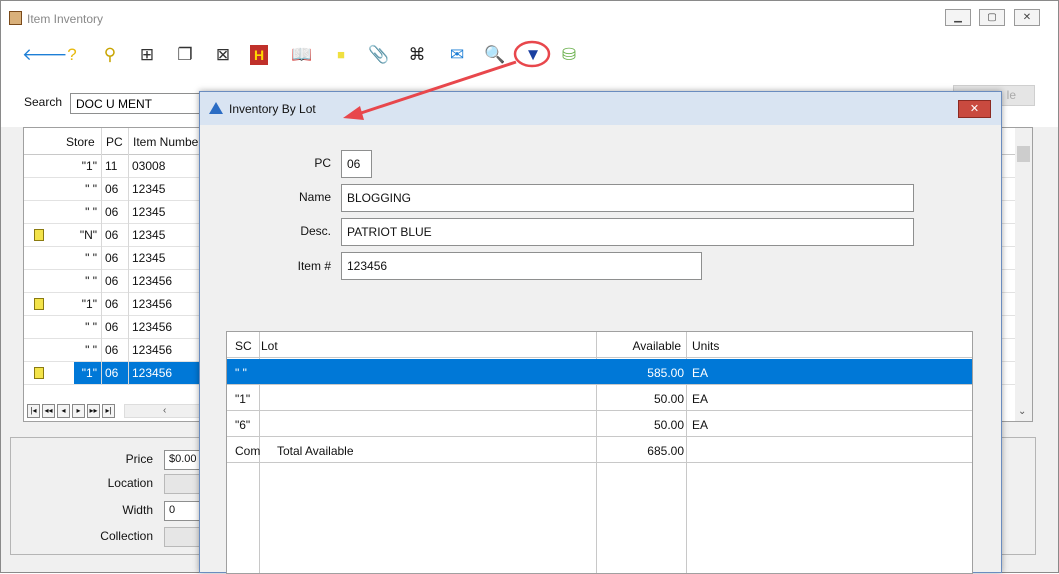 This screenshot has width=1059, height=574. What do you see at coordinates (314, 197) in the screenshot?
I see `name-label: Name` at bounding box center [314, 197].